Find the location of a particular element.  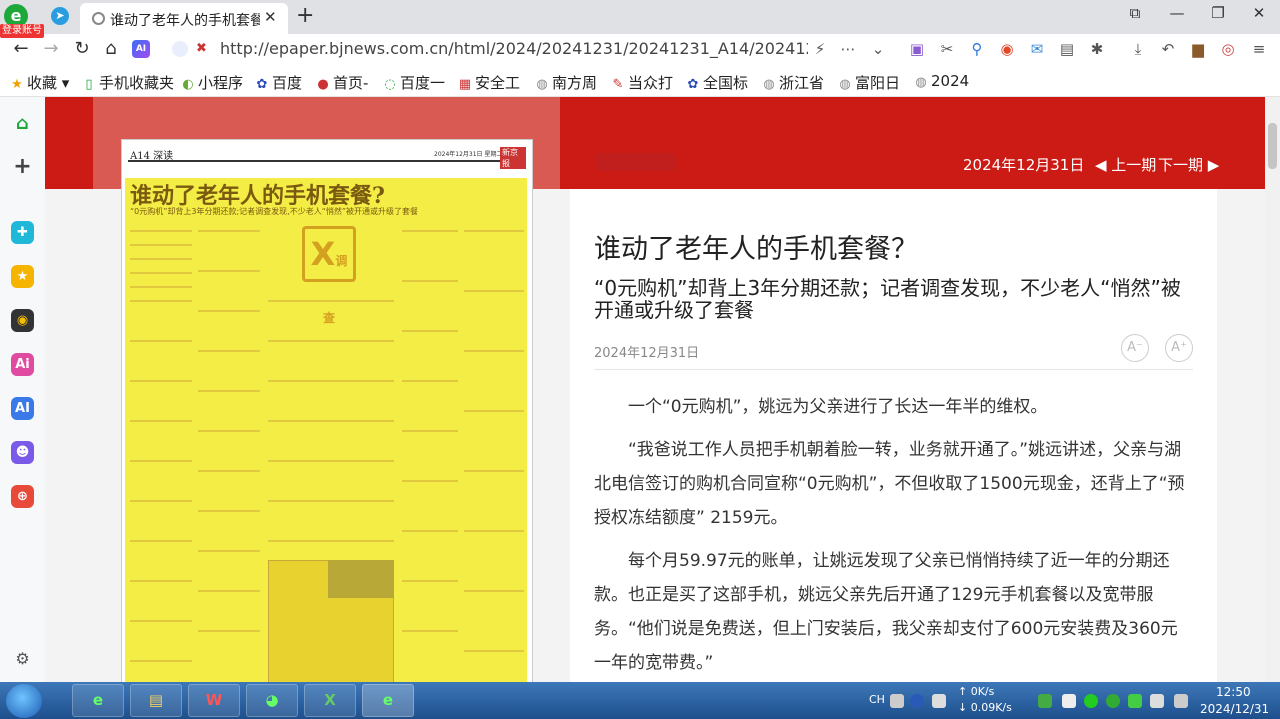

bookmark-item: ✿ 百度 is located at coordinates (278, 82).